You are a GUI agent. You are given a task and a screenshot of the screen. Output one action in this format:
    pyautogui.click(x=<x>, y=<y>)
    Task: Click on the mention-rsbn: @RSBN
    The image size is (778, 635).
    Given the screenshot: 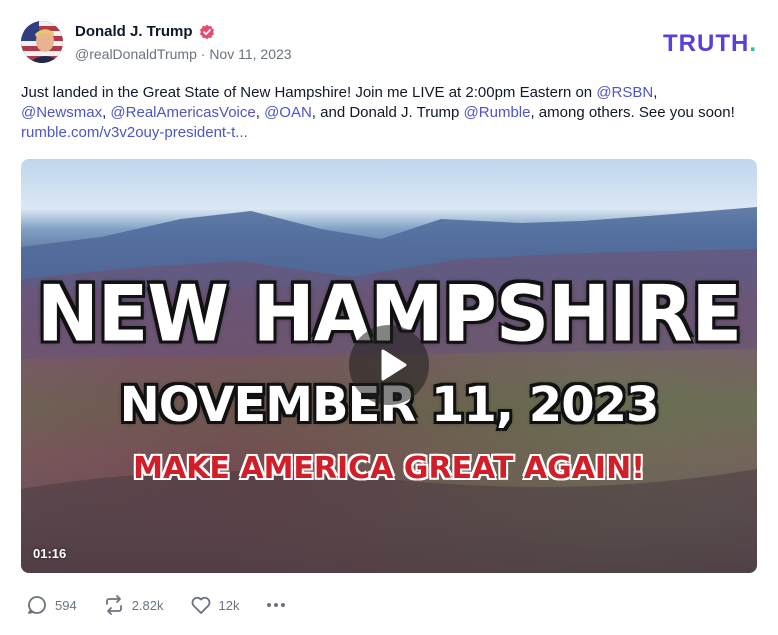 What is the action you would take?
    pyautogui.click(x=624, y=92)
    